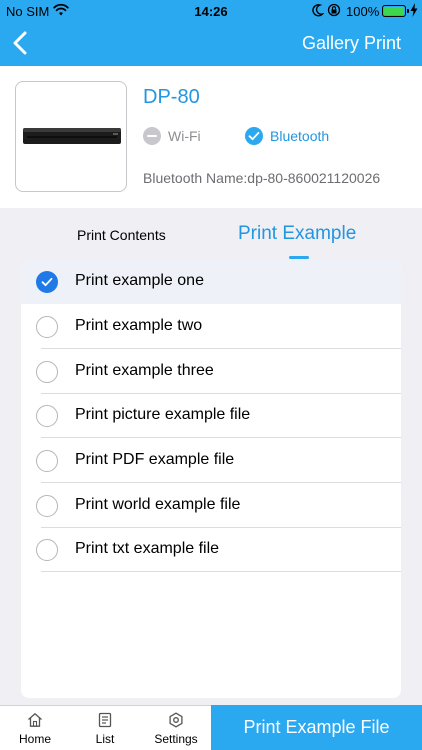 This screenshot has height=750, width=422. I want to click on list-item-label: Print txt example file, so click(147, 548).